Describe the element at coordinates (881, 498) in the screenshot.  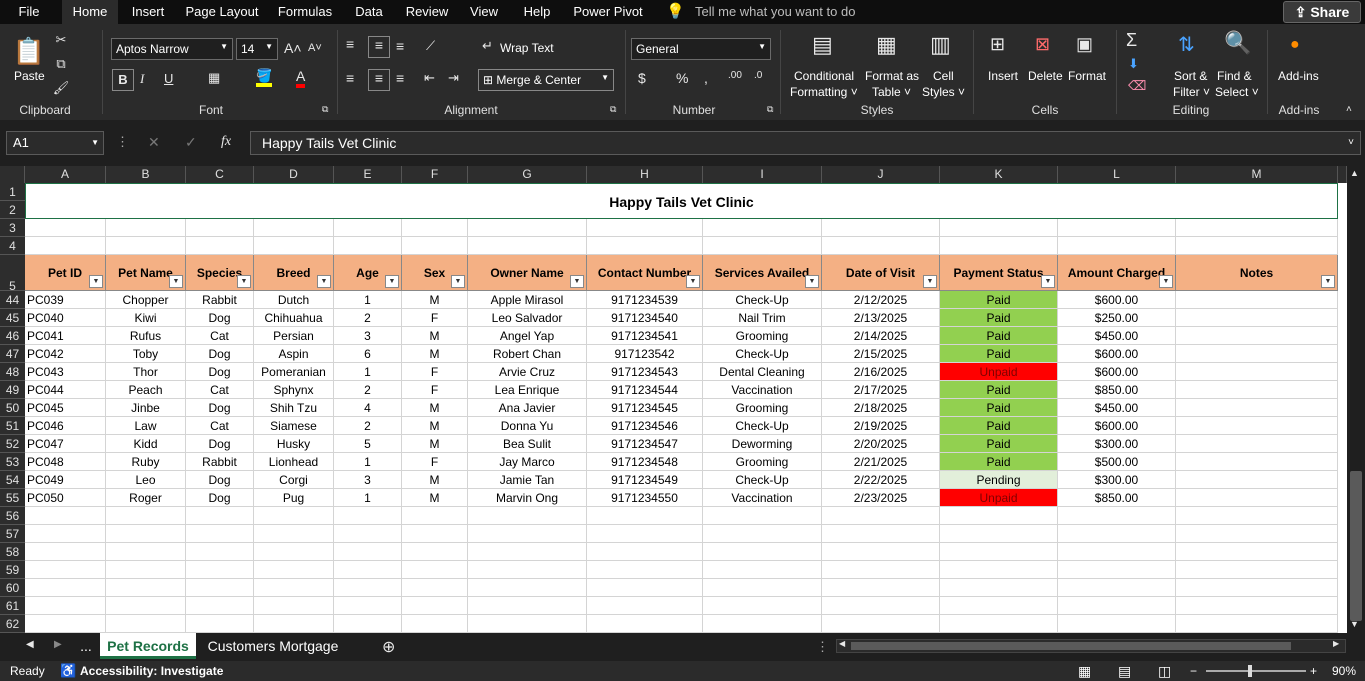
I see `table-cell: 2/23/2025` at that location.